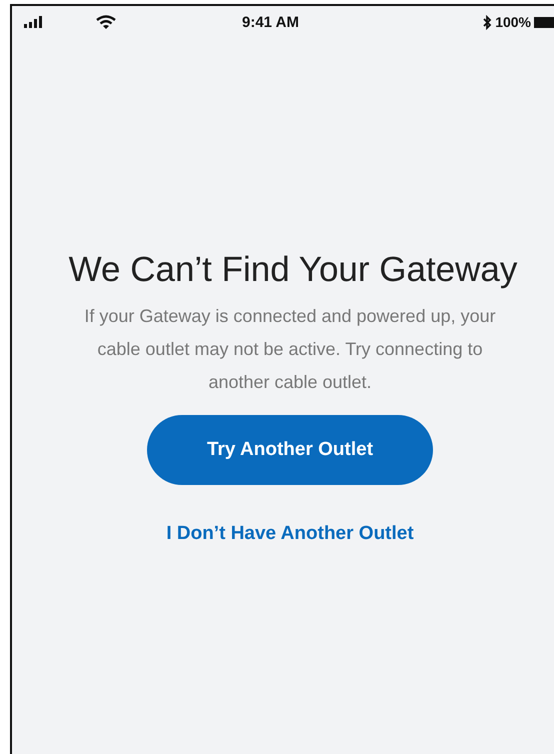 The width and height of the screenshot is (554, 754). Describe the element at coordinates (270, 22) in the screenshot. I see `status-time: 9:41 AM` at that location.